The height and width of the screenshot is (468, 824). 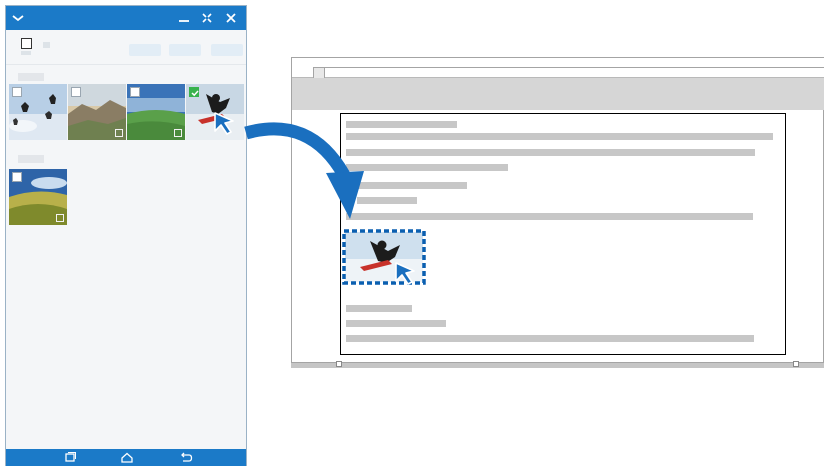 I want to click on chevron-down-icon, so click(x=18, y=18).